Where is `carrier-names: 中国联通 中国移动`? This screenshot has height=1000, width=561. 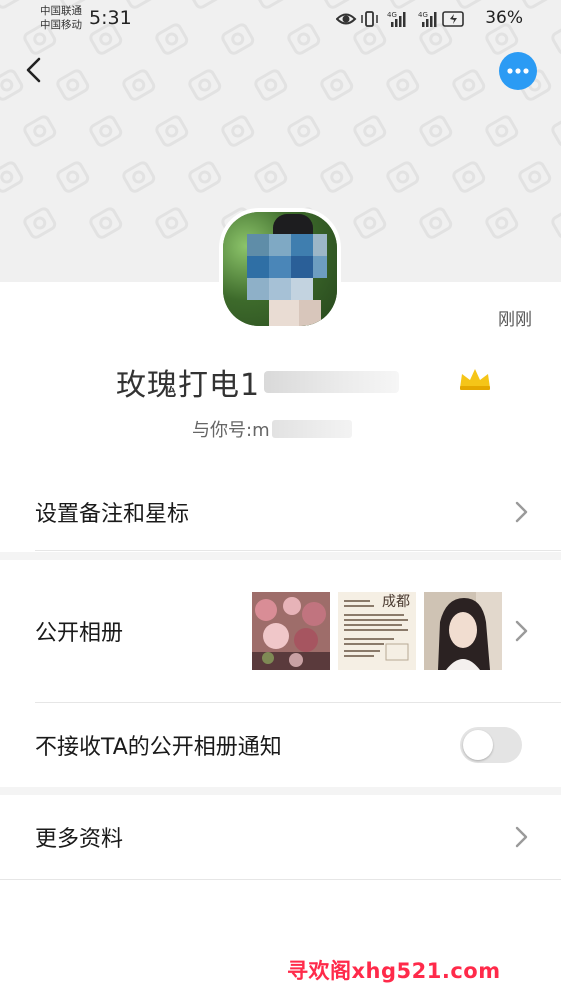 carrier-names: 中国联通 中国移动 is located at coordinates (61, 18).